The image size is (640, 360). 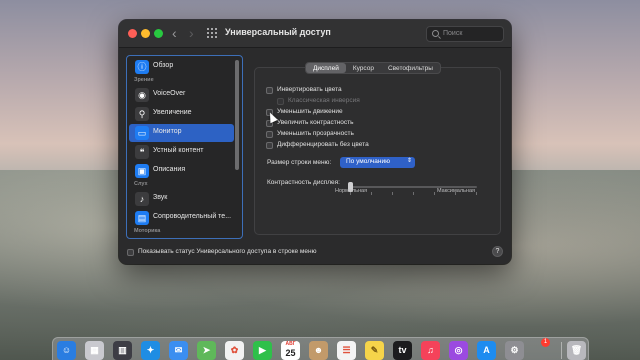 I want to click on notes-icon: ✎, so click(x=374, y=350).